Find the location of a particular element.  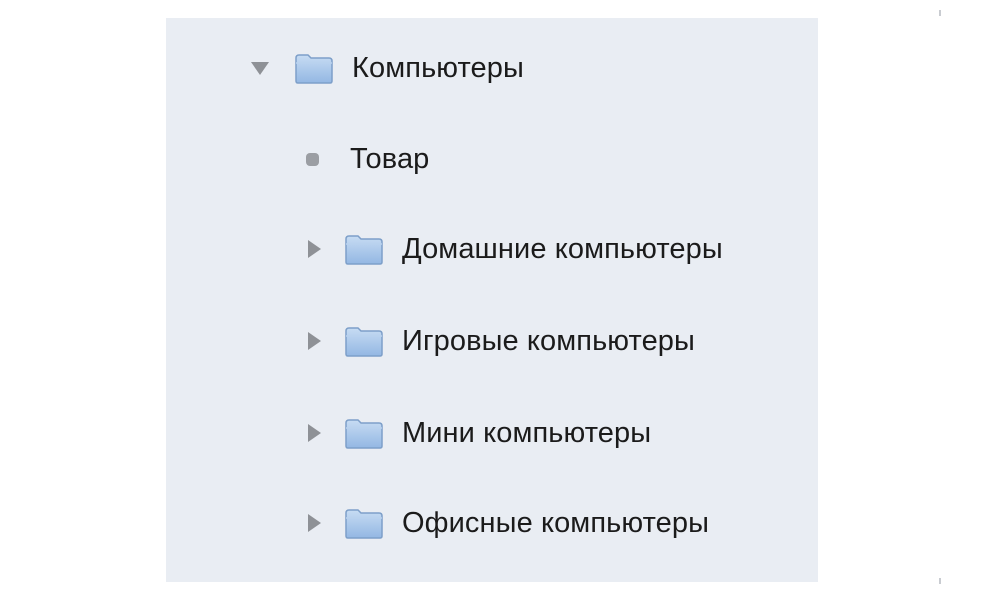

tree-row-label: Компьютеры is located at coordinates (438, 67).